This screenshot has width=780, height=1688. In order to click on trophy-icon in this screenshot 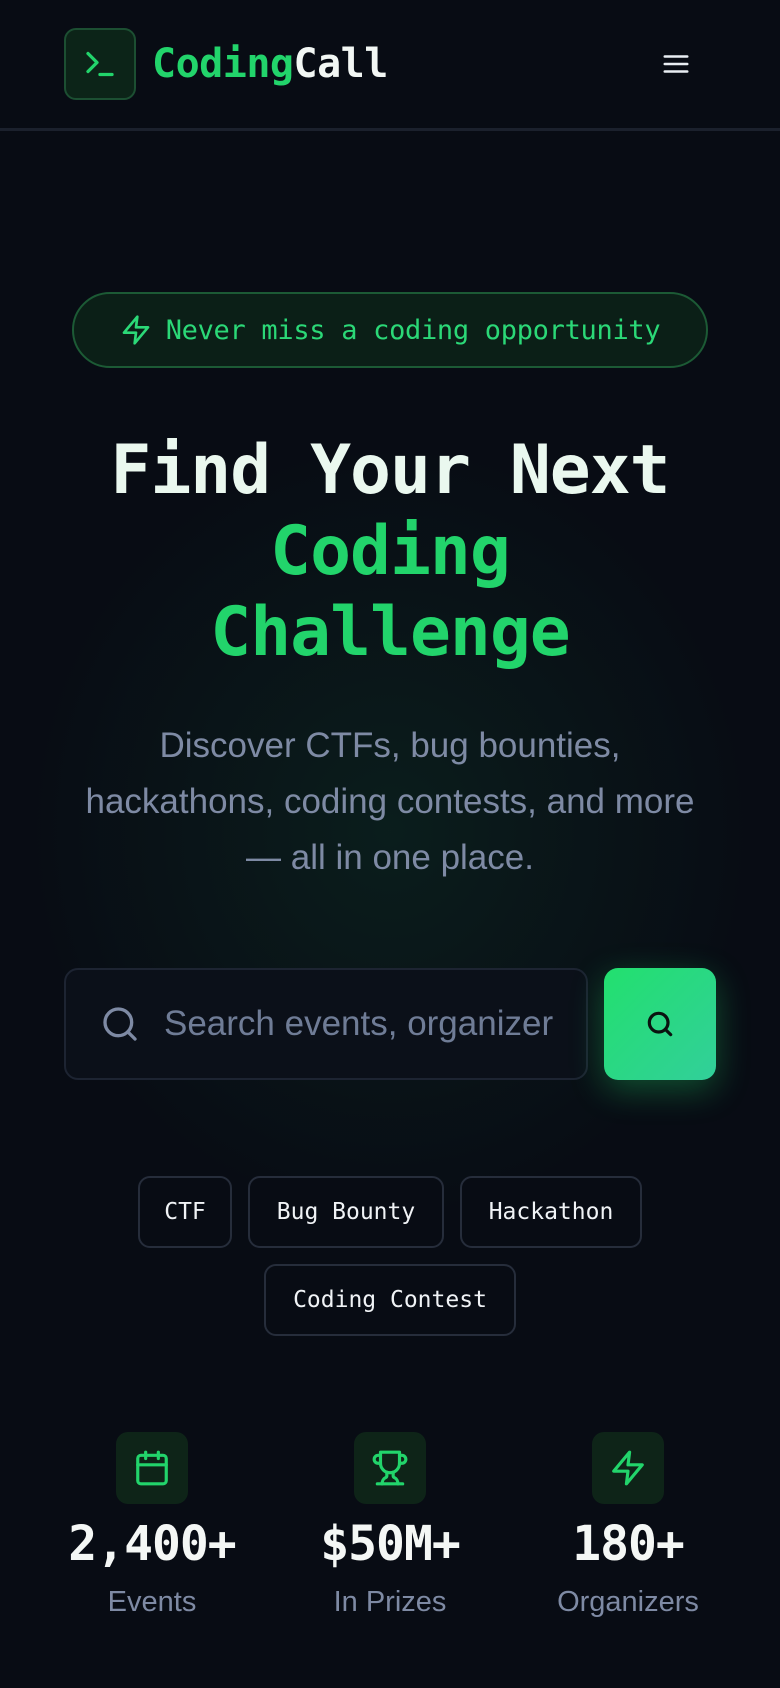, I will do `click(390, 1468)`.